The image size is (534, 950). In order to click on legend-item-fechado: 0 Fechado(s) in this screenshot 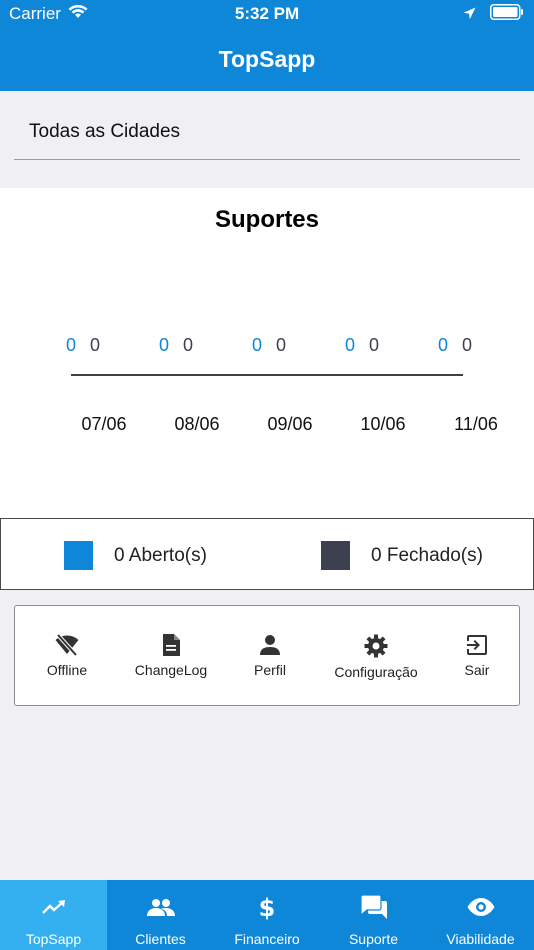, I will do `click(402, 555)`.